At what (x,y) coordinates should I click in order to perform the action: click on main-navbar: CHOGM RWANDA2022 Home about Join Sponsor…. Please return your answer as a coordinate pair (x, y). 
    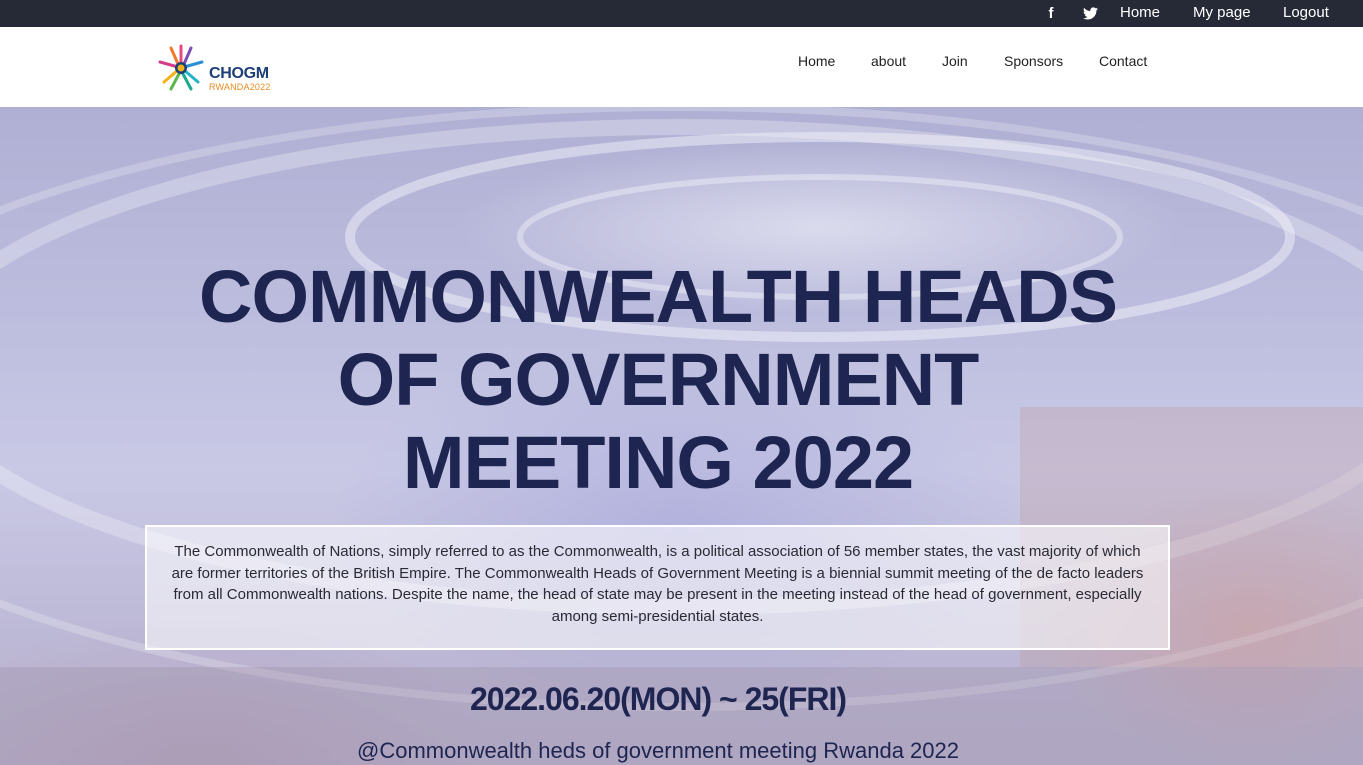
    Looking at the image, I should click on (681, 67).